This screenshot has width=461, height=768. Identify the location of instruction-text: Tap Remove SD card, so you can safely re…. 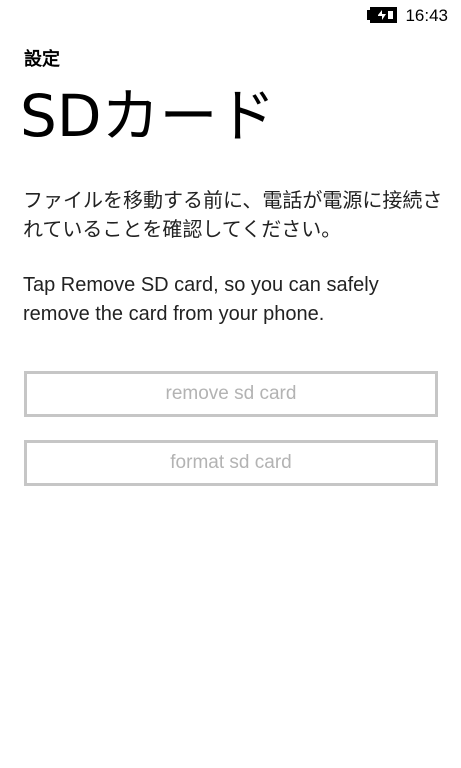
(201, 299).